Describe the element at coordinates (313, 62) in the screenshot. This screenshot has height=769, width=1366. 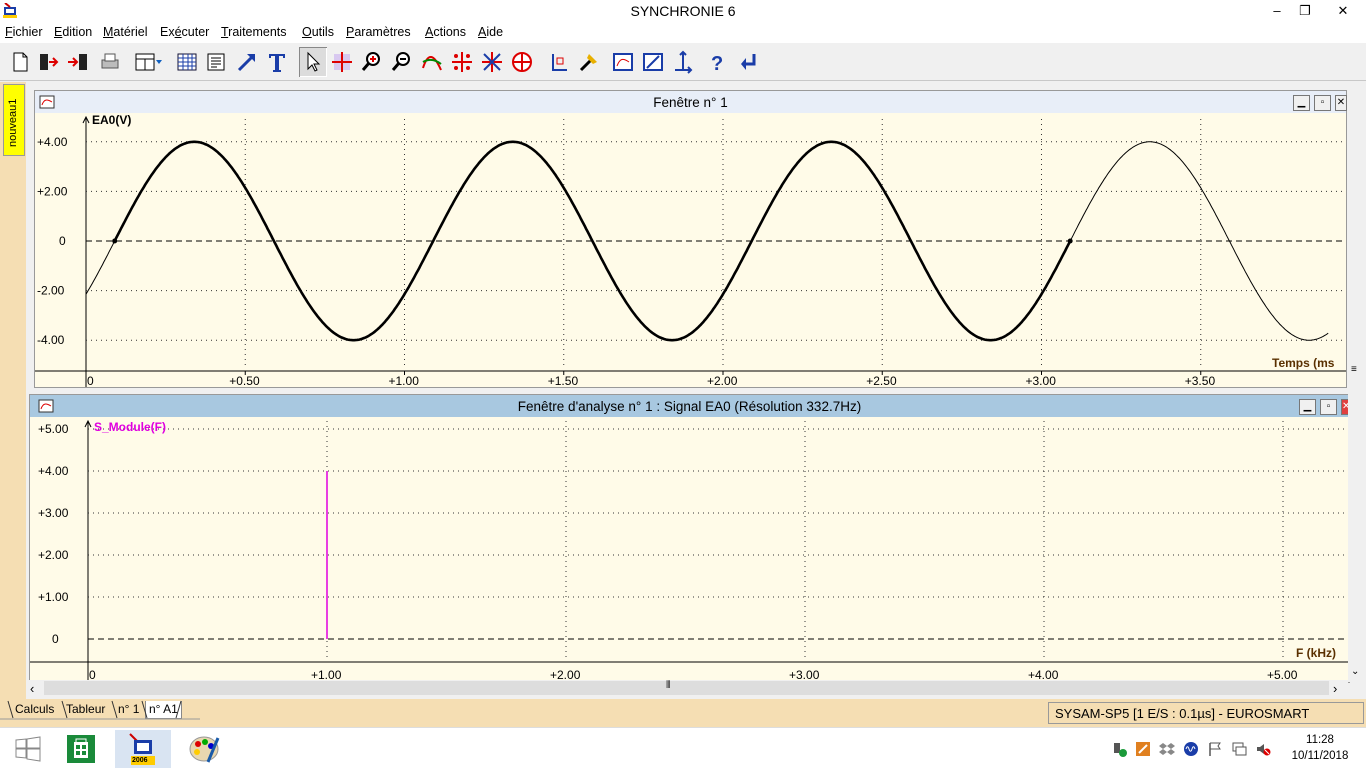
I see `pointer-icon` at that location.